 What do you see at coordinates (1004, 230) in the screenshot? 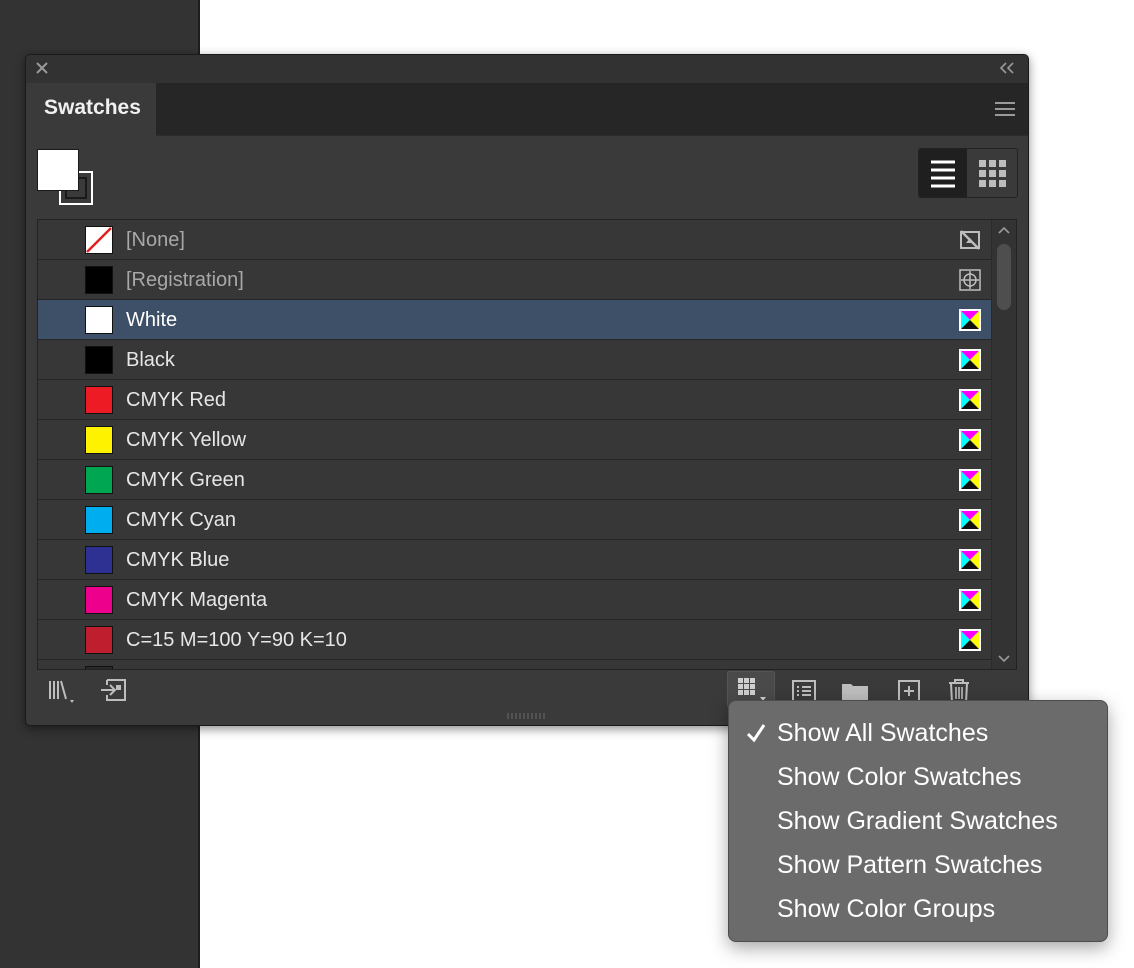
I see `scroll-up-icon` at bounding box center [1004, 230].